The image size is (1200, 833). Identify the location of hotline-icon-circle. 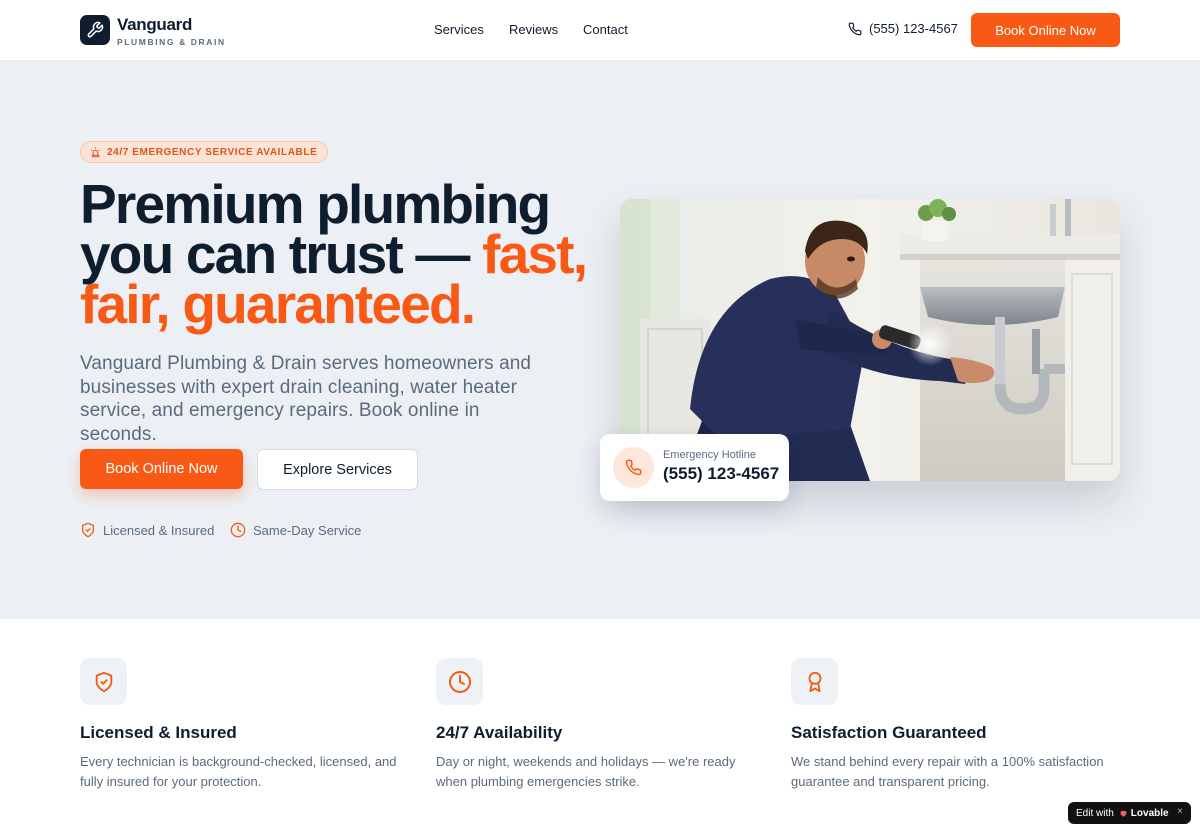
(633, 467).